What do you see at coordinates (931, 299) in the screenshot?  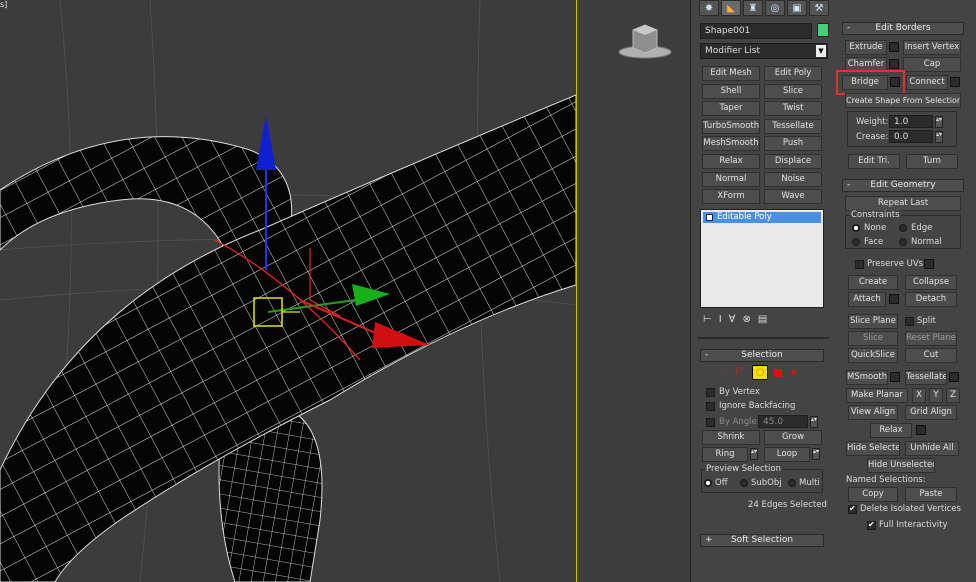 I see `detach-button: Detach` at bounding box center [931, 299].